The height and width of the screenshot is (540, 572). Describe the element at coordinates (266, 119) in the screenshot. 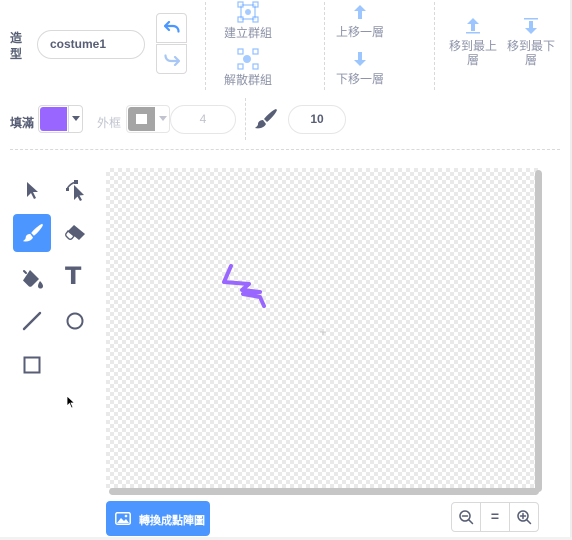

I see `brush-size-icon` at that location.